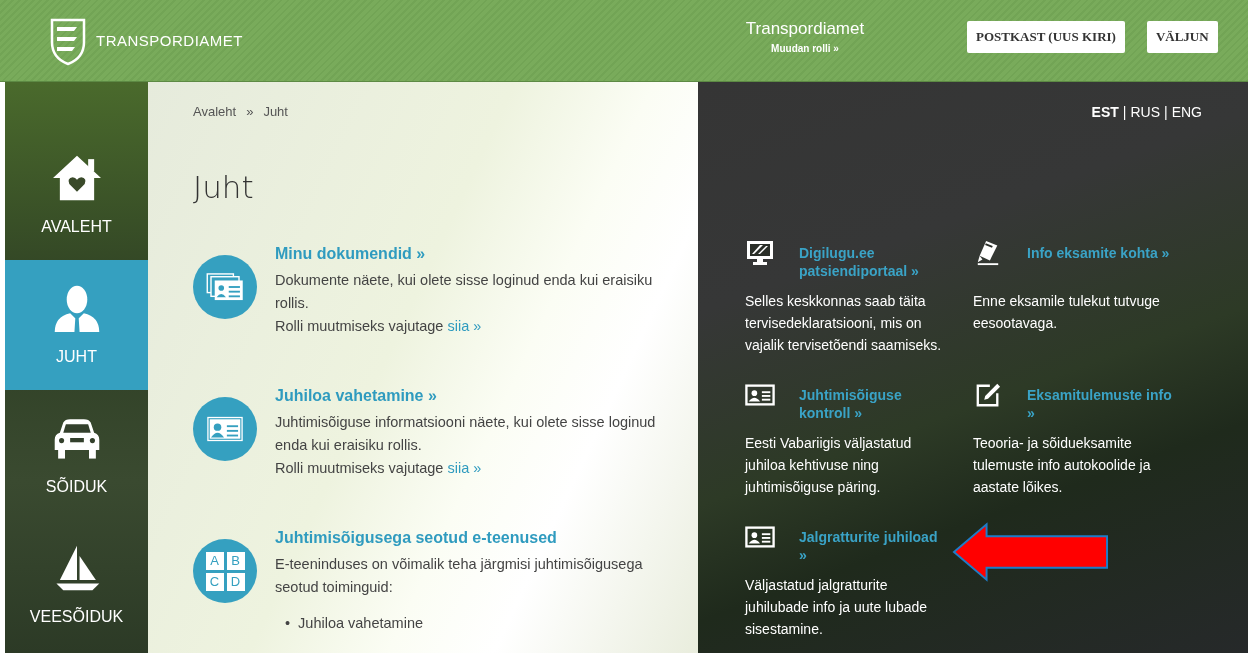  What do you see at coordinates (215, 111) in the screenshot?
I see `breadcrumb-link: Avaleht` at bounding box center [215, 111].